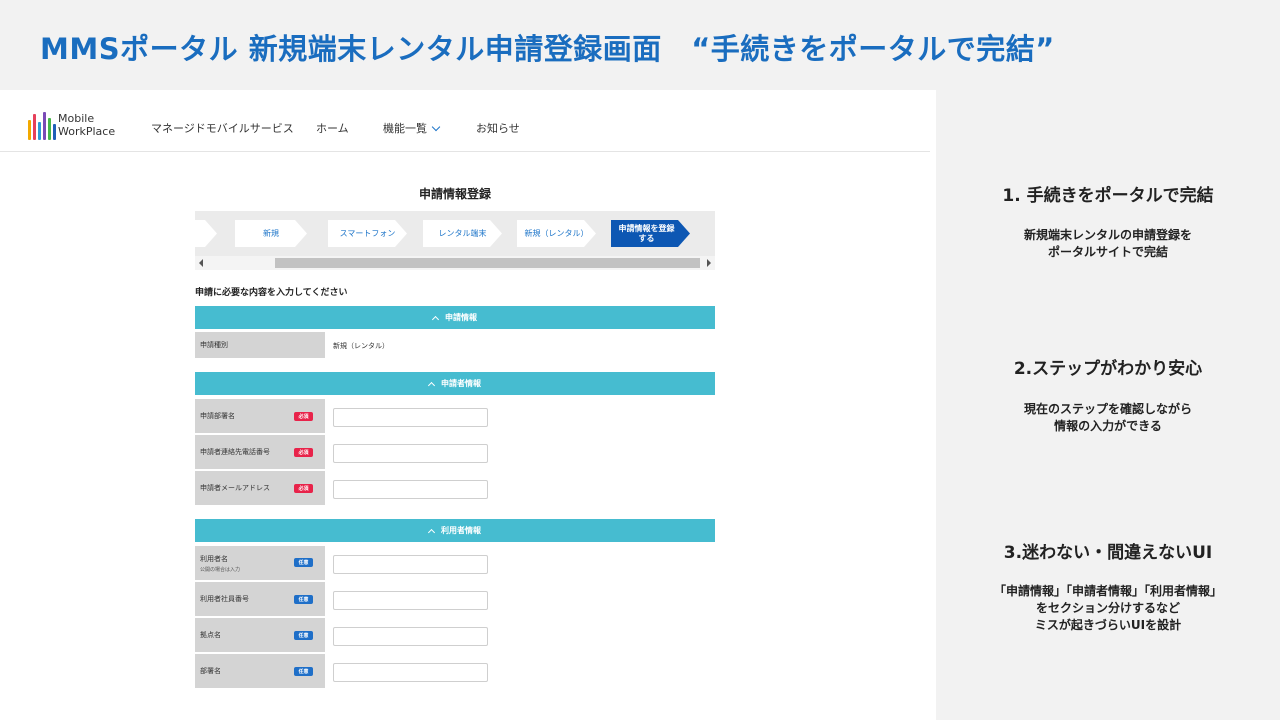 The width and height of the screenshot is (1280, 720). Describe the element at coordinates (201, 263) in the screenshot. I see `scroll-left-icon` at that location.